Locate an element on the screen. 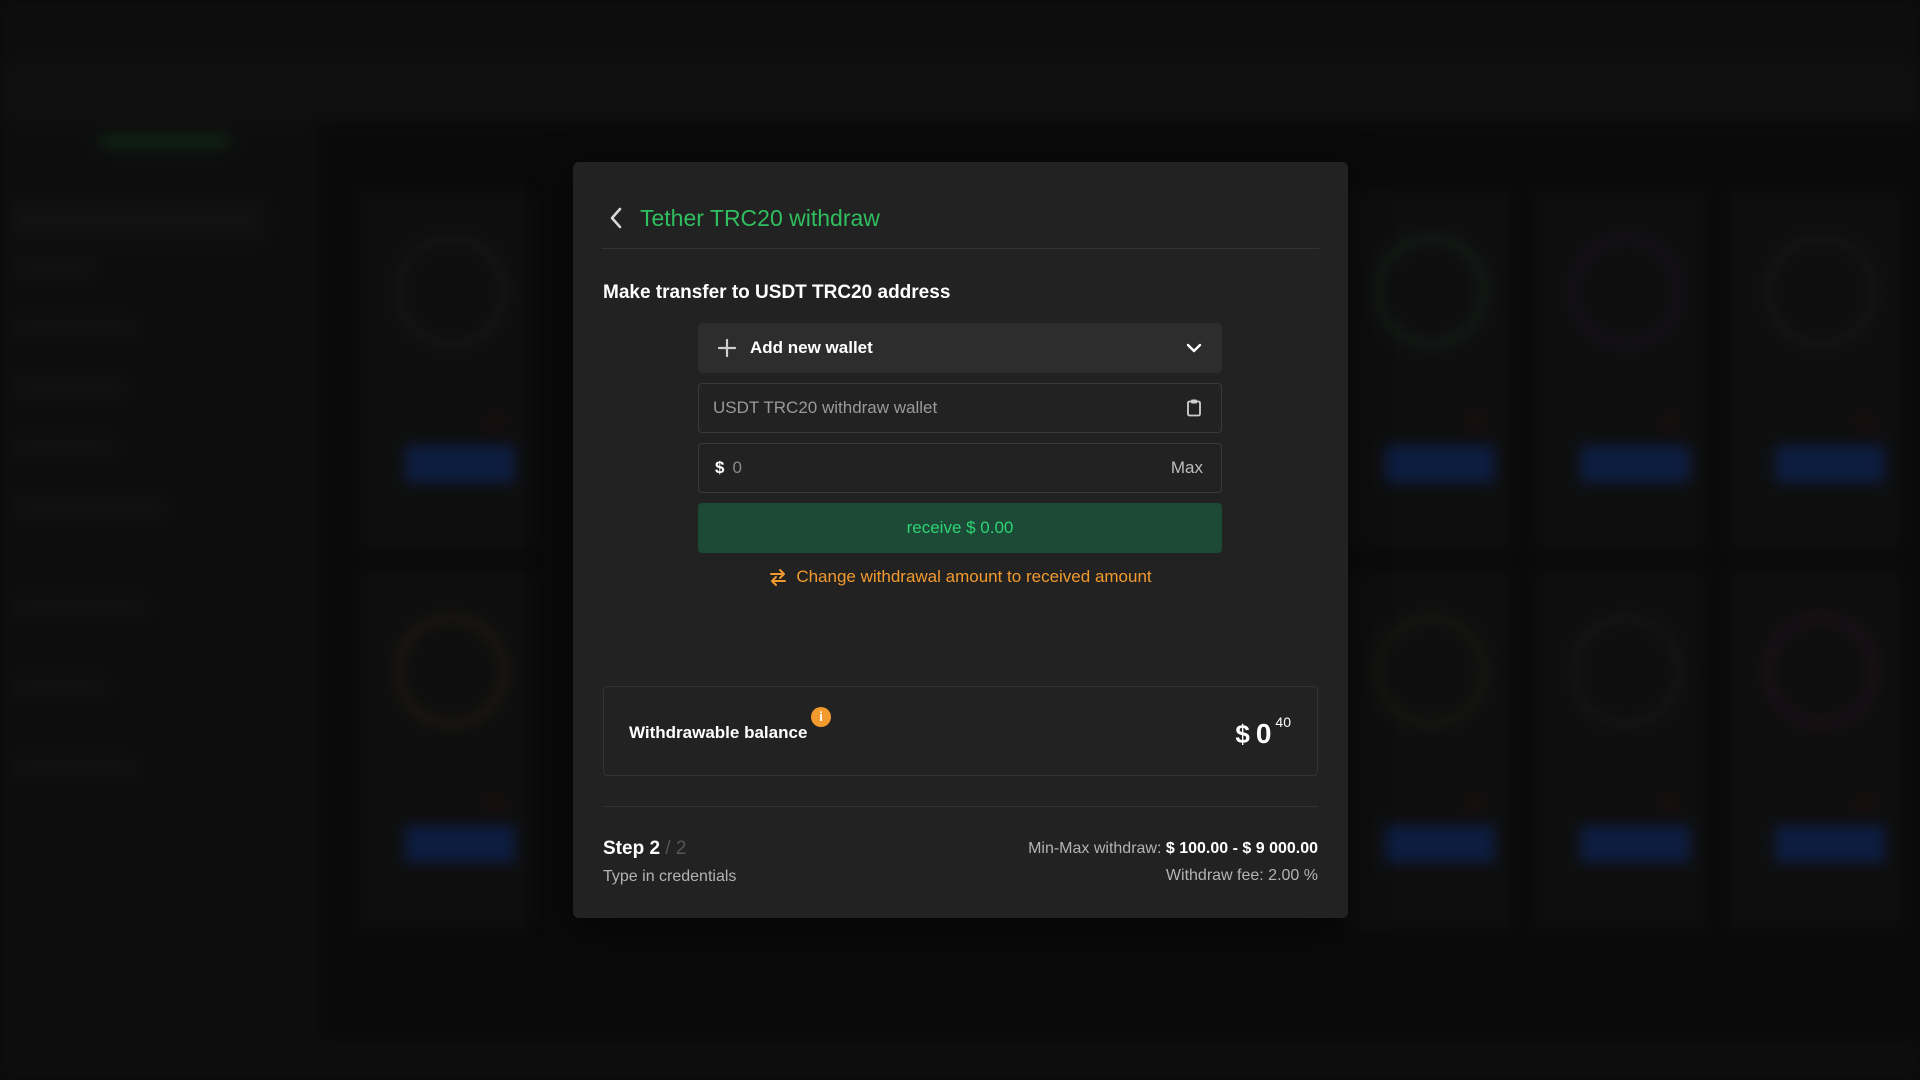  wallet-select-dropdown: Add new wallet is located at coordinates (960, 348).